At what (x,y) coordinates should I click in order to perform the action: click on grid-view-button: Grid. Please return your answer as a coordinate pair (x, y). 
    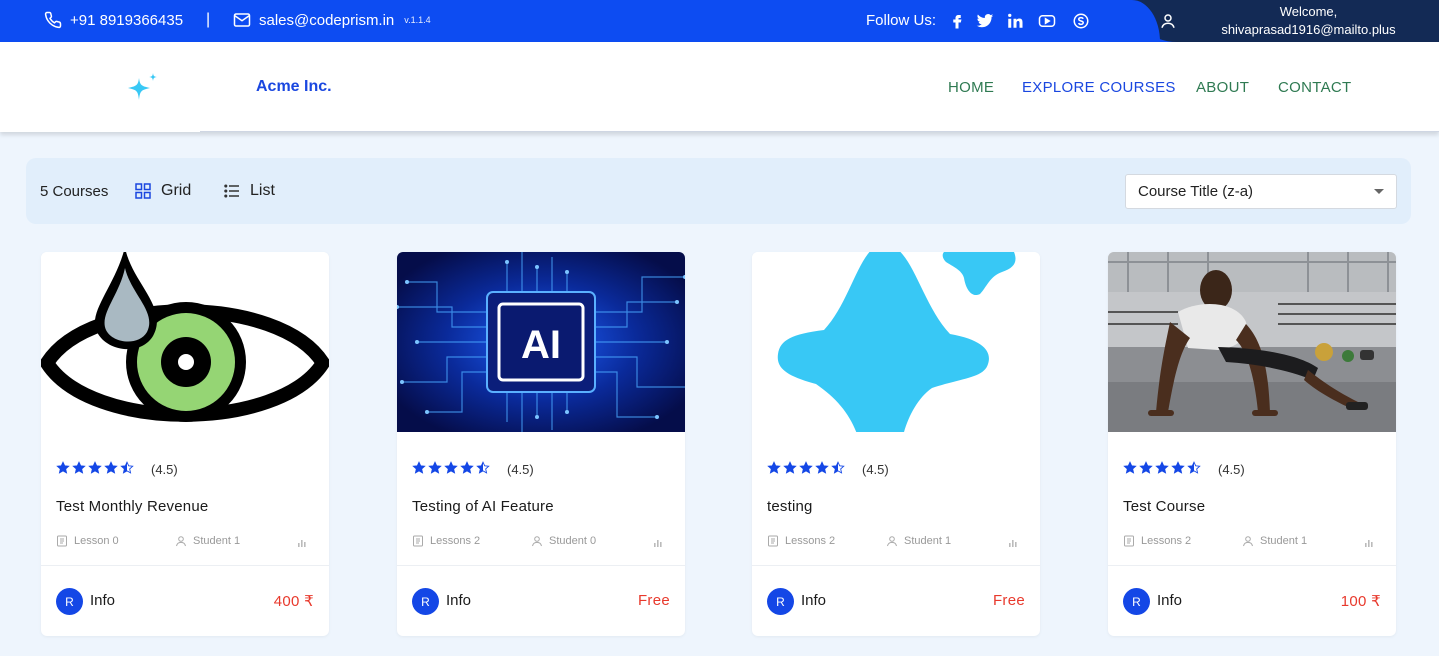
    Looking at the image, I should click on (163, 191).